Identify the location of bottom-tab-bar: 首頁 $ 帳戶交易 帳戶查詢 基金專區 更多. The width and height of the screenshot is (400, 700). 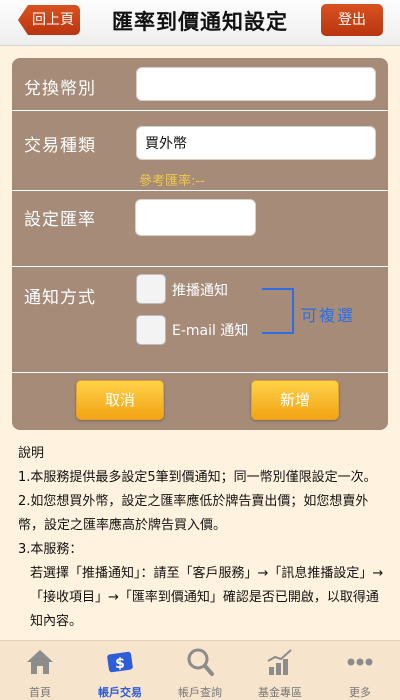
(200, 670).